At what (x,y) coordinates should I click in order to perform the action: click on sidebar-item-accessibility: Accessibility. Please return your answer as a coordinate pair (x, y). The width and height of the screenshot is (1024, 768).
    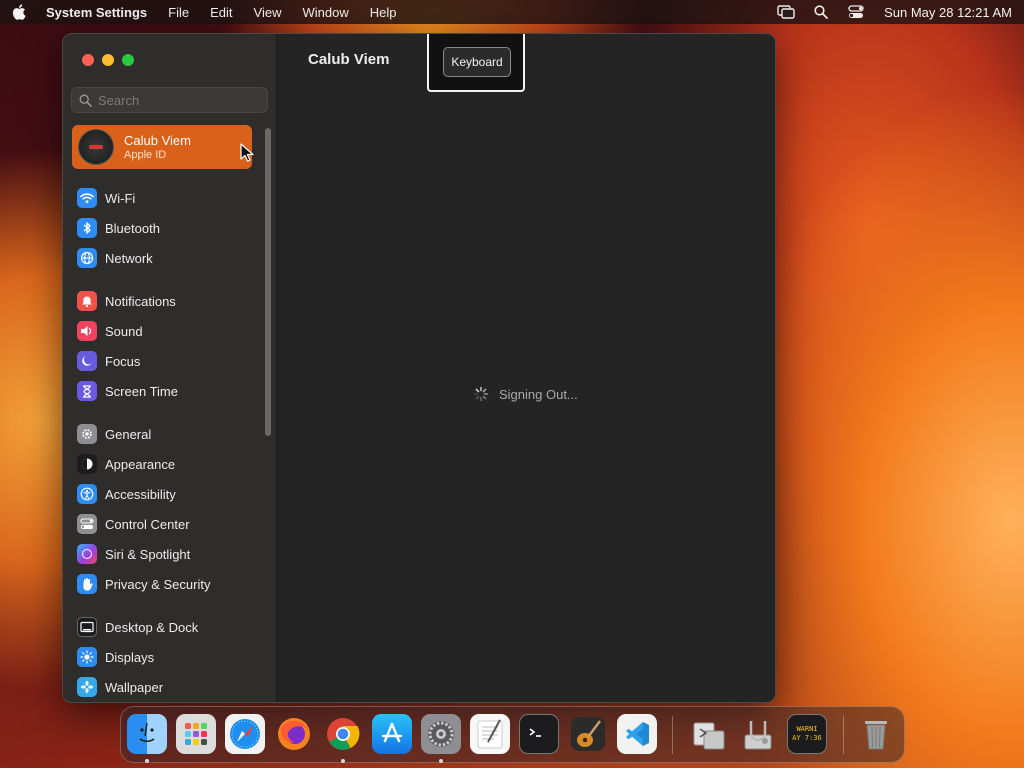
    Looking at the image, I should click on (167, 494).